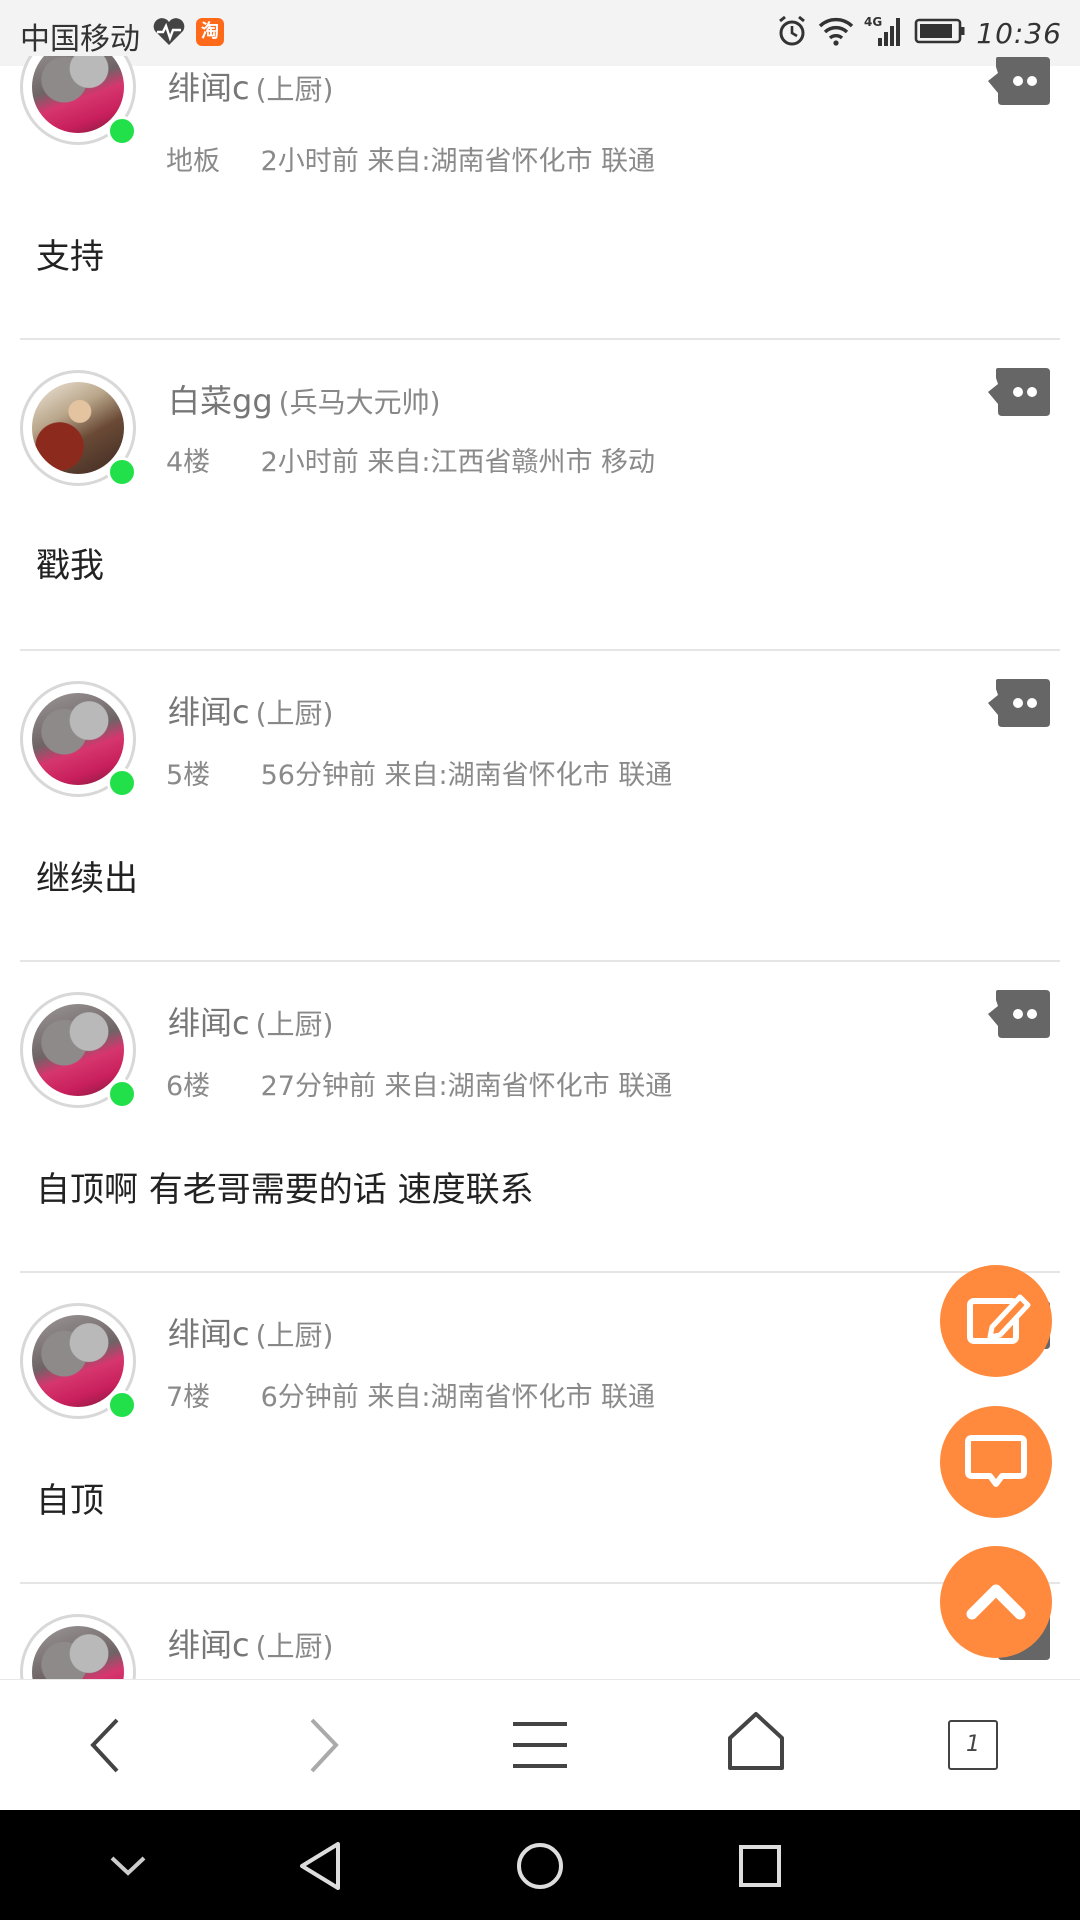 The image size is (1080, 1920). What do you see at coordinates (210, 32) in the screenshot?
I see `taobao-notification-icon: 淘` at bounding box center [210, 32].